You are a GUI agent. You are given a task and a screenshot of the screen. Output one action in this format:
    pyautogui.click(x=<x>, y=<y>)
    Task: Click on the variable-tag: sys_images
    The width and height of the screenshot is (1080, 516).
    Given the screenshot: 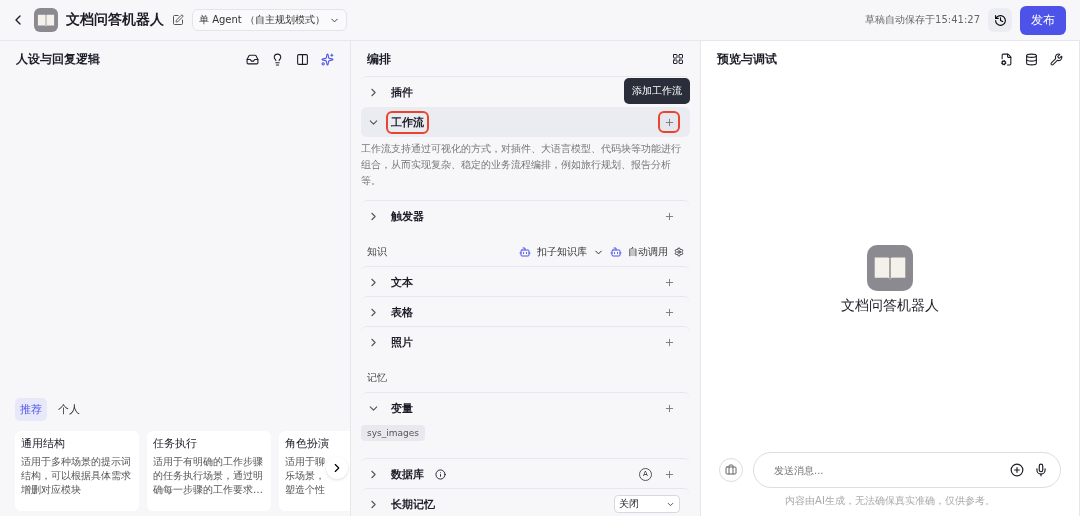 What is the action you would take?
    pyautogui.click(x=393, y=433)
    